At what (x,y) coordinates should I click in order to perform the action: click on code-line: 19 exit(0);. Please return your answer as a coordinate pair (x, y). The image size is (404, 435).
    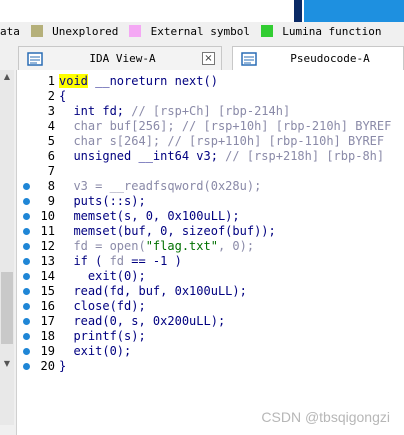
    Looking at the image, I should click on (210, 351).